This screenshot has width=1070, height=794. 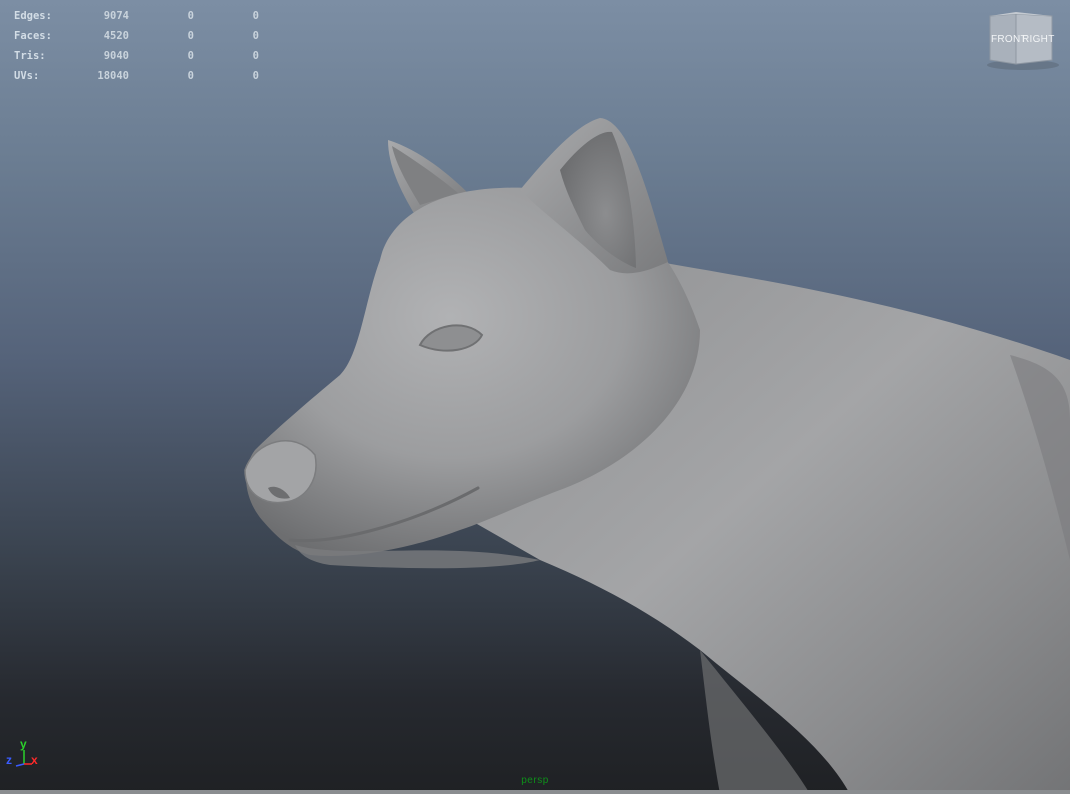 What do you see at coordinates (535, 780) in the screenshot?
I see `camera-name-label: persp` at bounding box center [535, 780].